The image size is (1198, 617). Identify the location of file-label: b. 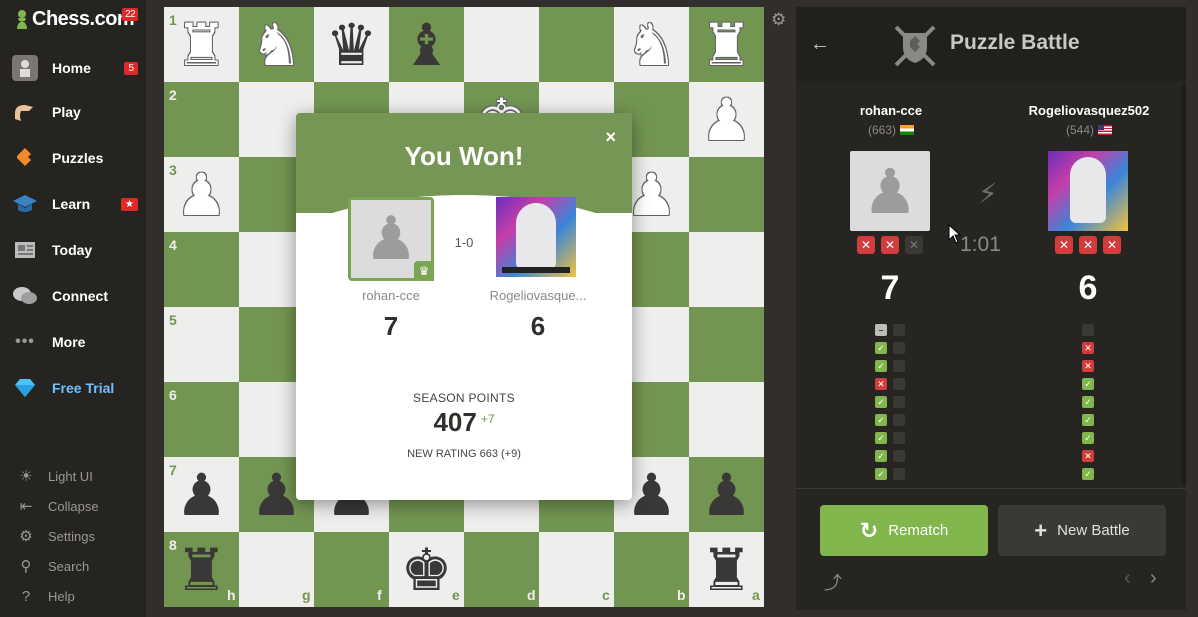
(681, 595).